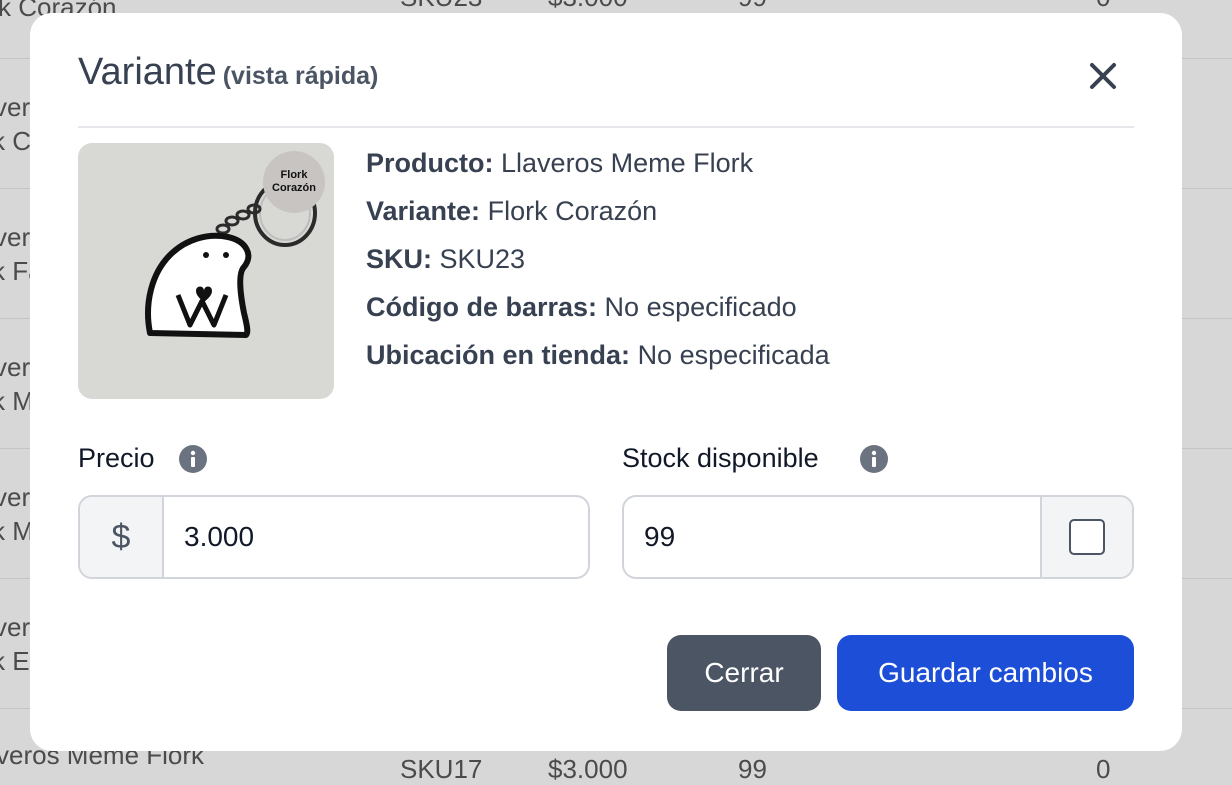 This screenshot has width=1232, height=785. Describe the element at coordinates (720, 458) in the screenshot. I see `stock-label: Stock disponible` at that location.